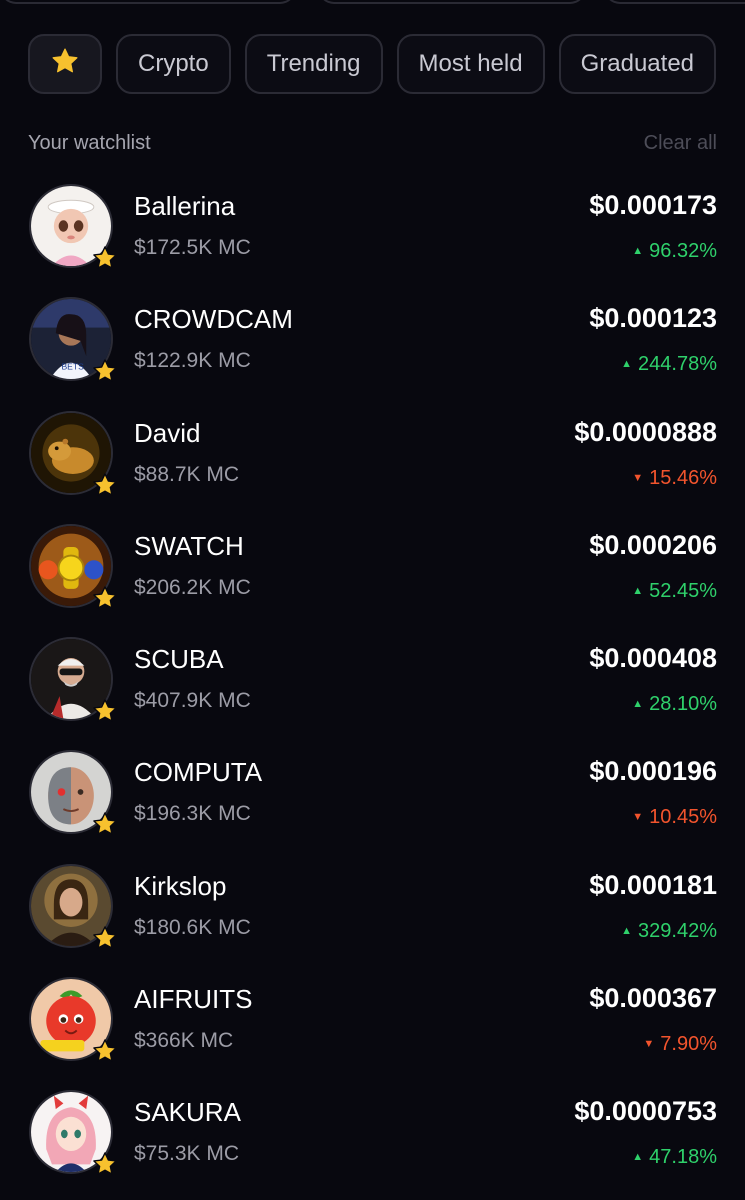 The width and height of the screenshot is (745, 1200). I want to click on list-item: SCUBA $407.9K MC $0.000408 ▲ 28.10%, so click(372, 685).